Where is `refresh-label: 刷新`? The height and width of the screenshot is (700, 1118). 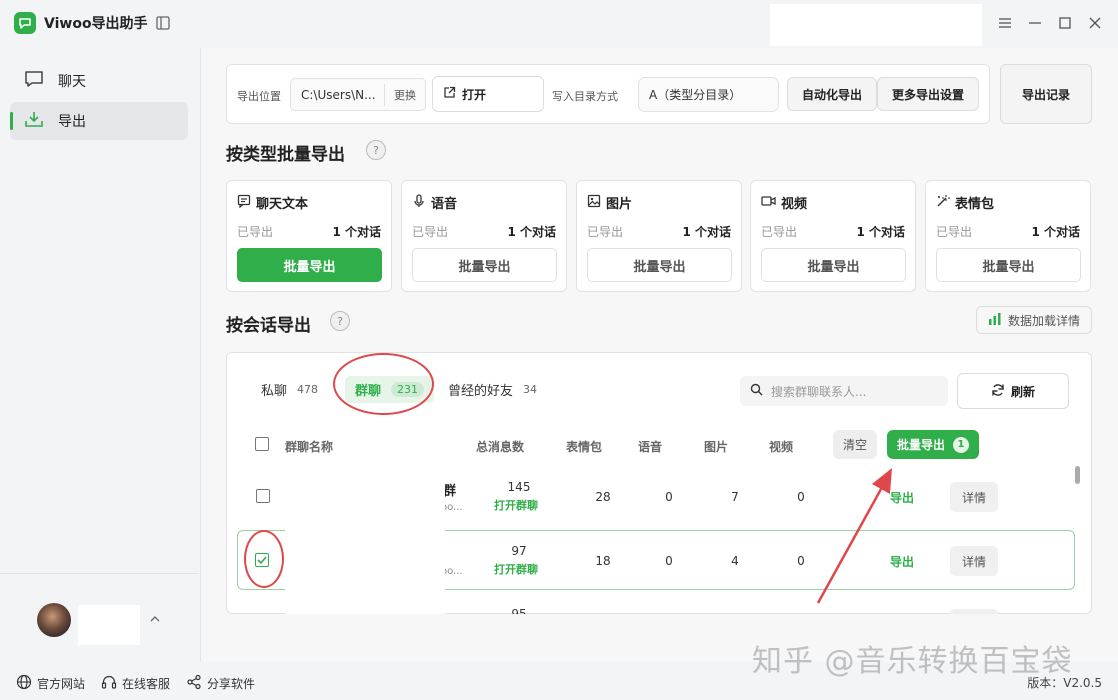 refresh-label: 刷新 is located at coordinates (1022, 391).